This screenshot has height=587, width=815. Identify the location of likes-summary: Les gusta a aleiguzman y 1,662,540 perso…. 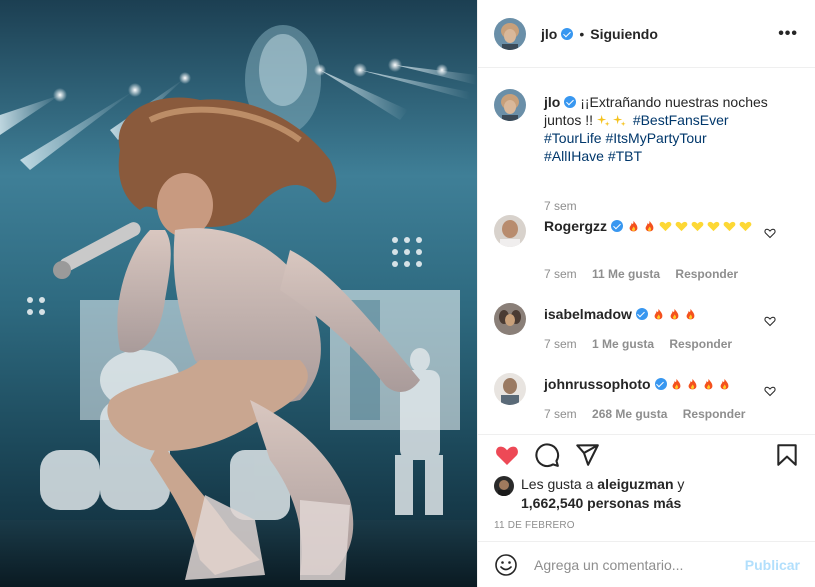
(589, 494).